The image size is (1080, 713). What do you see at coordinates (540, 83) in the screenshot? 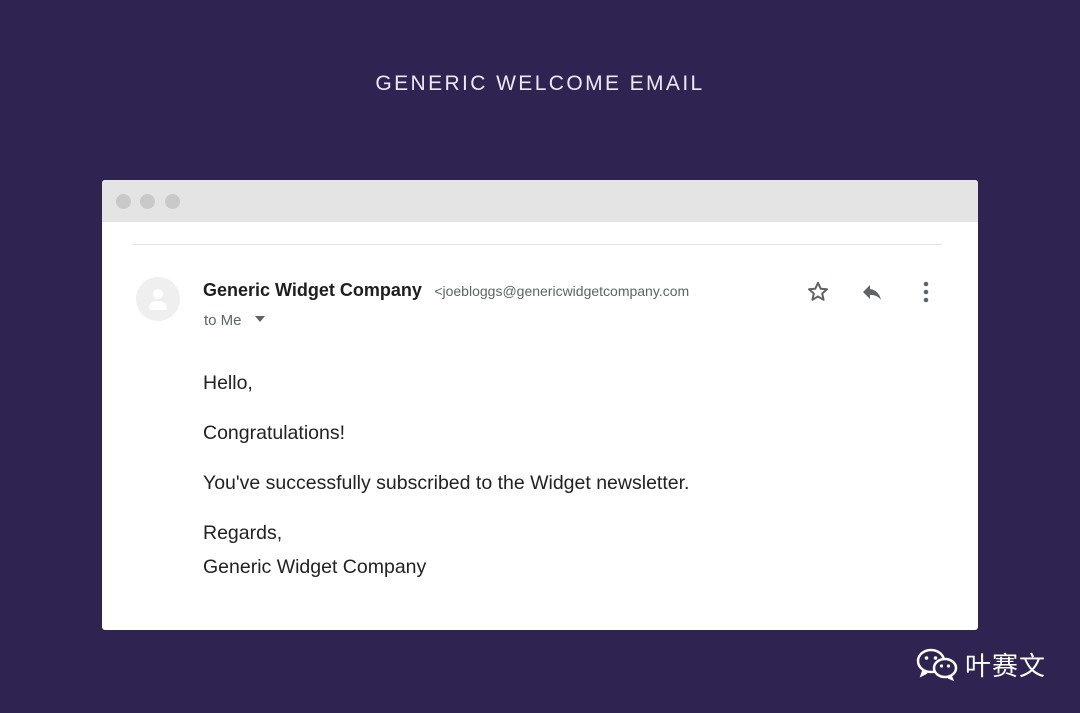
I see `page-title: GENERIC WELCOME EMAIL` at bounding box center [540, 83].